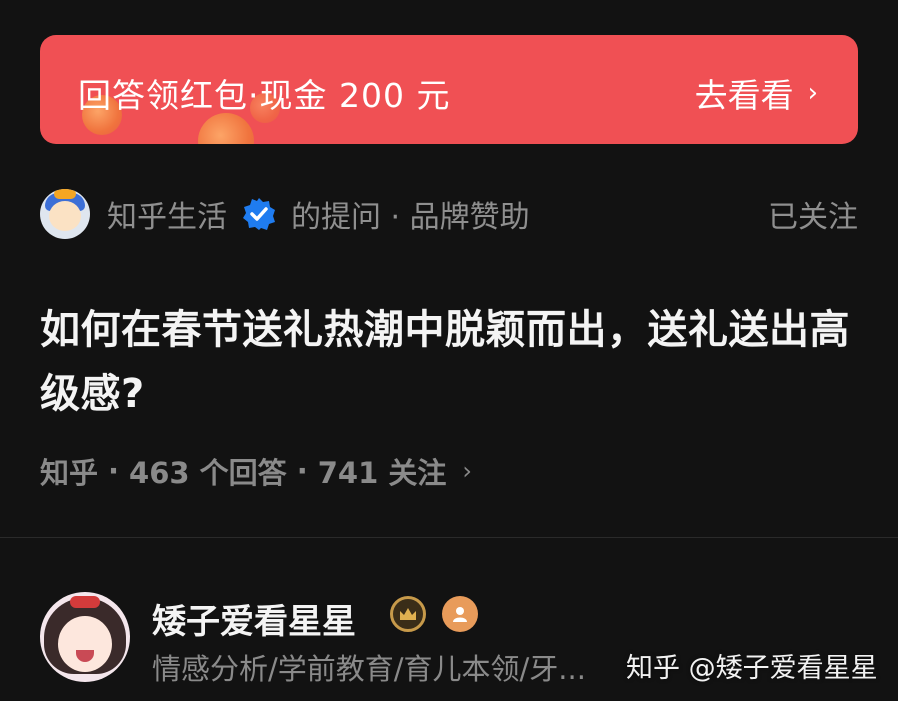 The height and width of the screenshot is (701, 898). I want to click on answerer-name: 矮子爱看星星, so click(254, 618).